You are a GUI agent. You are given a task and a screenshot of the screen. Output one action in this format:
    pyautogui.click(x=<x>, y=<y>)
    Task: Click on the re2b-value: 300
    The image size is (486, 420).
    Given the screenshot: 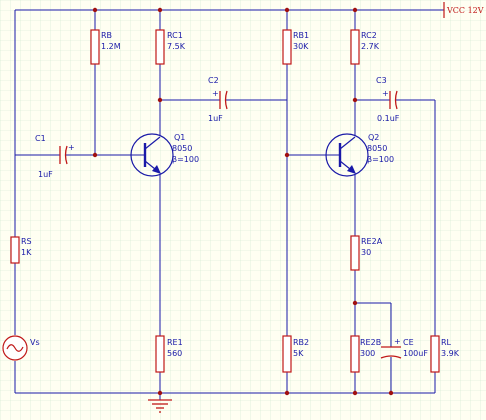 What is the action you would take?
    pyautogui.click(x=367, y=353)
    